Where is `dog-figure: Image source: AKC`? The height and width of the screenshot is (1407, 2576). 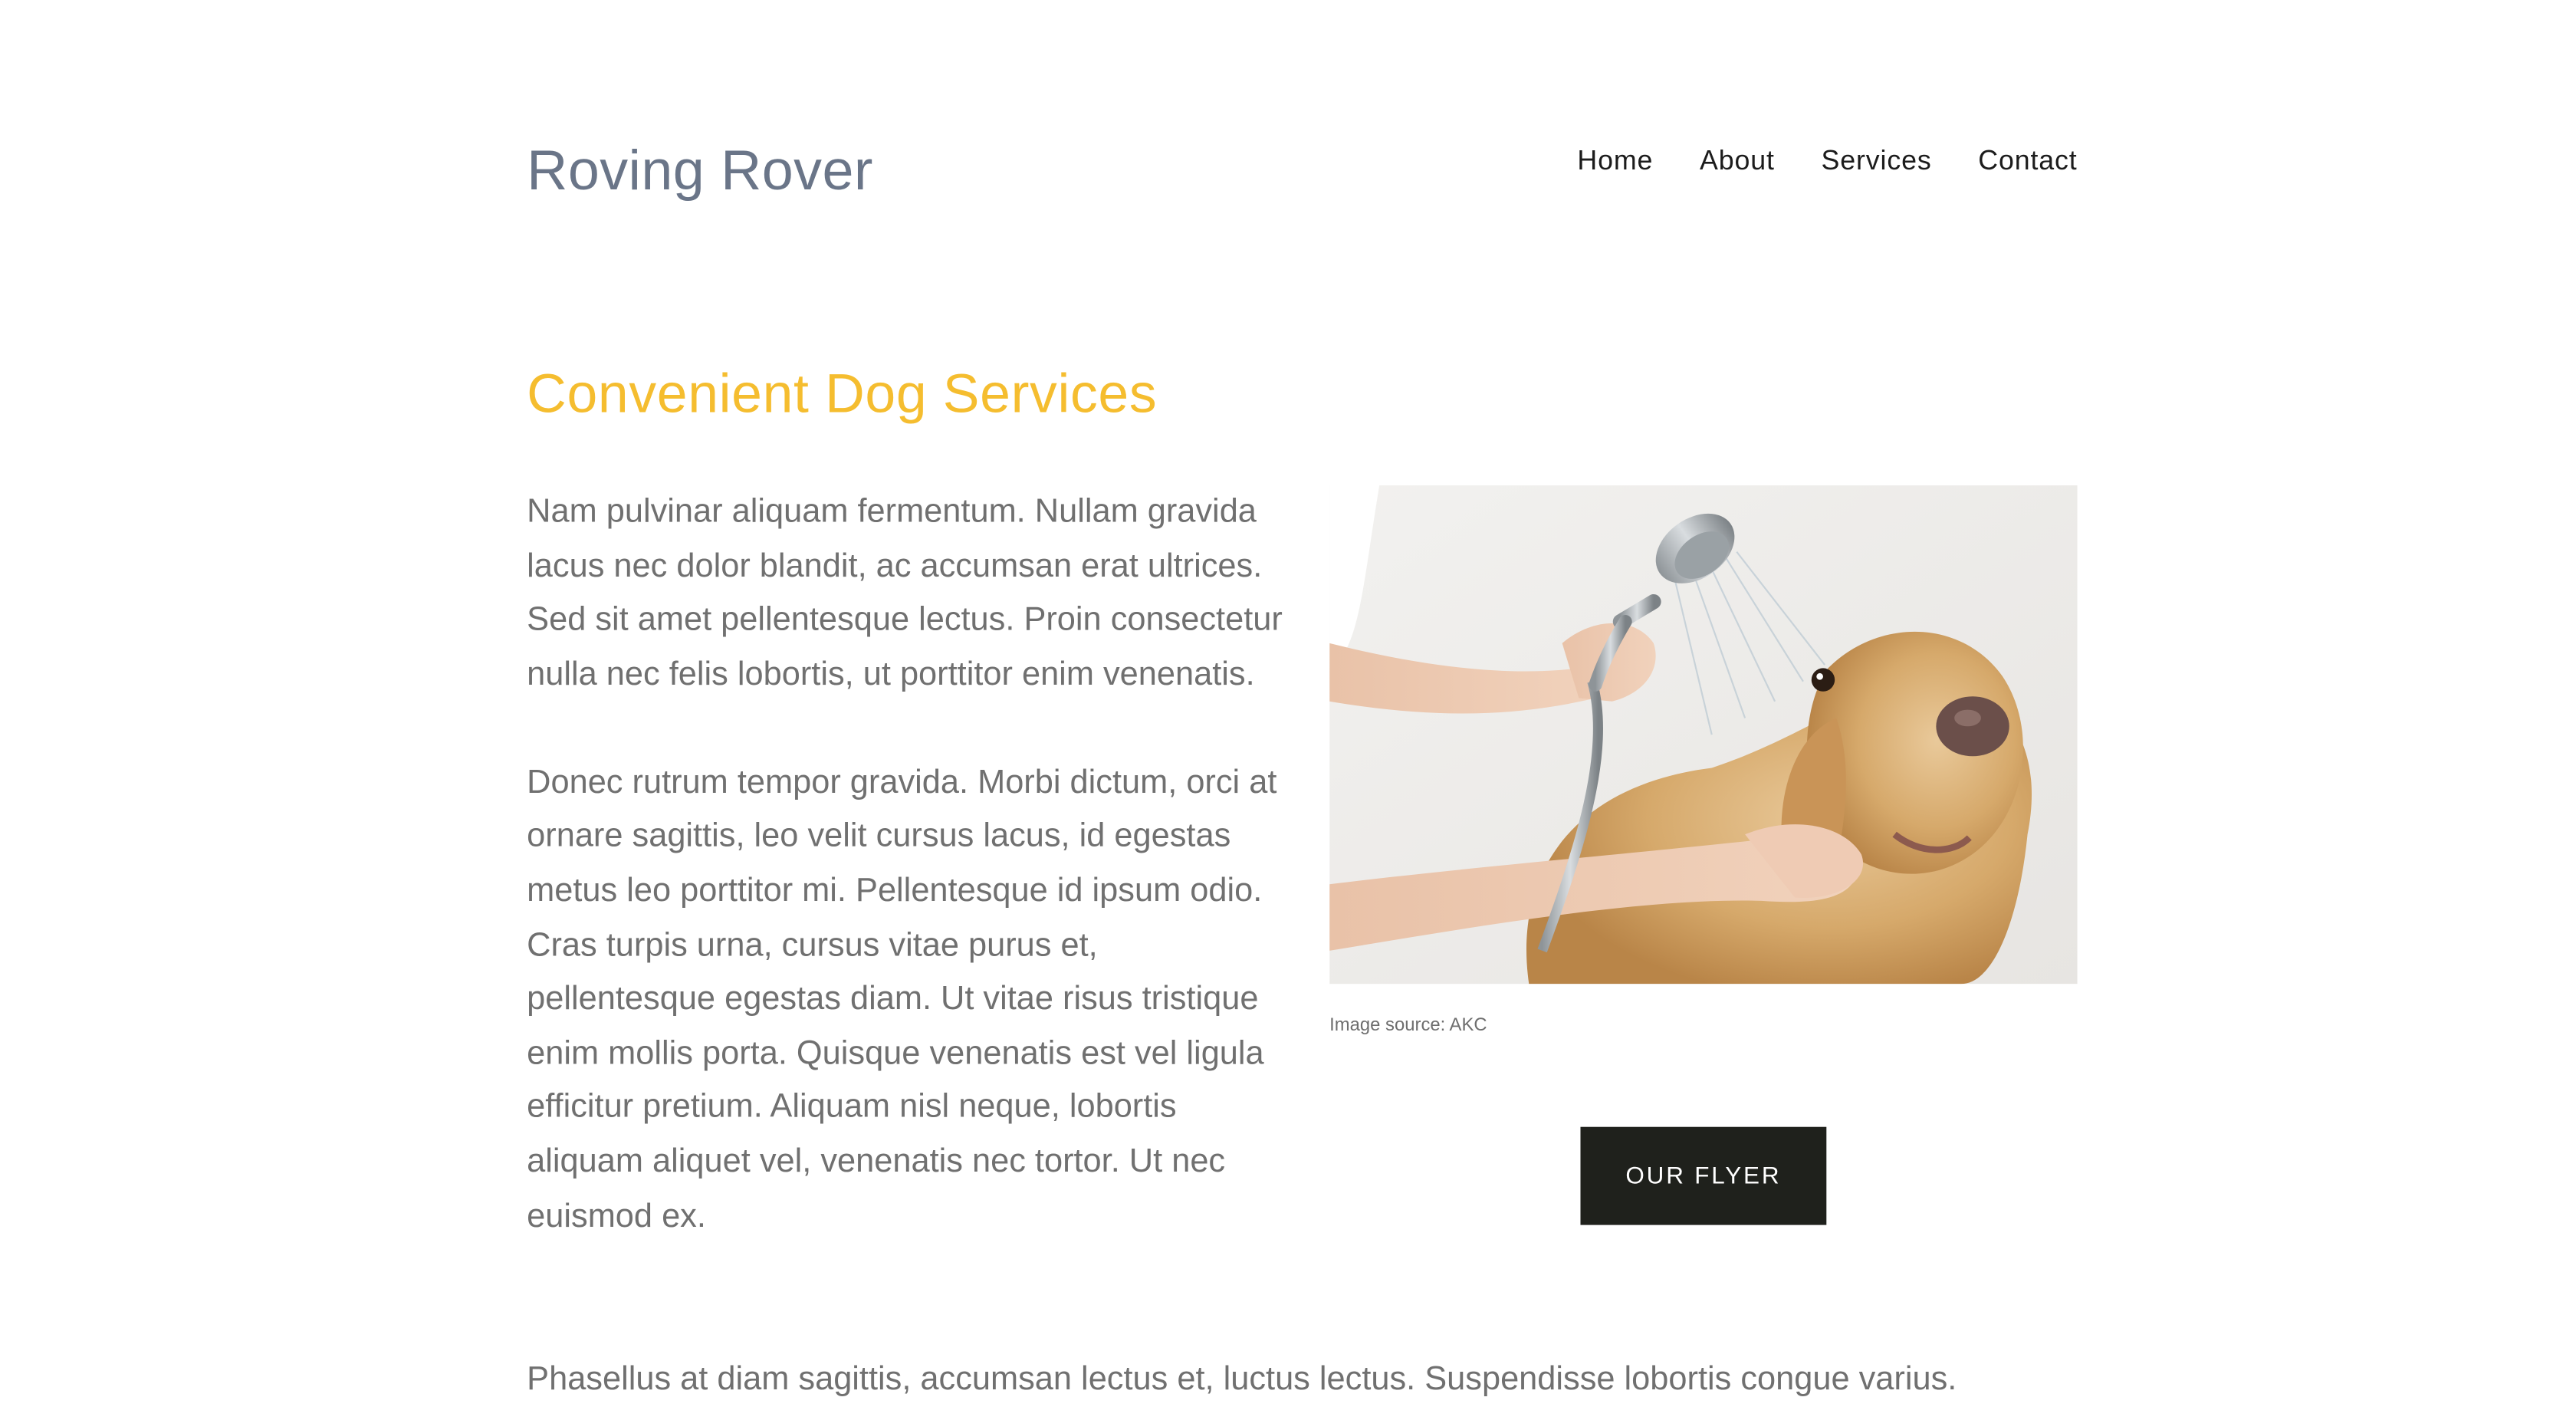
dog-figure: Image source: AKC is located at coordinates (1704, 760).